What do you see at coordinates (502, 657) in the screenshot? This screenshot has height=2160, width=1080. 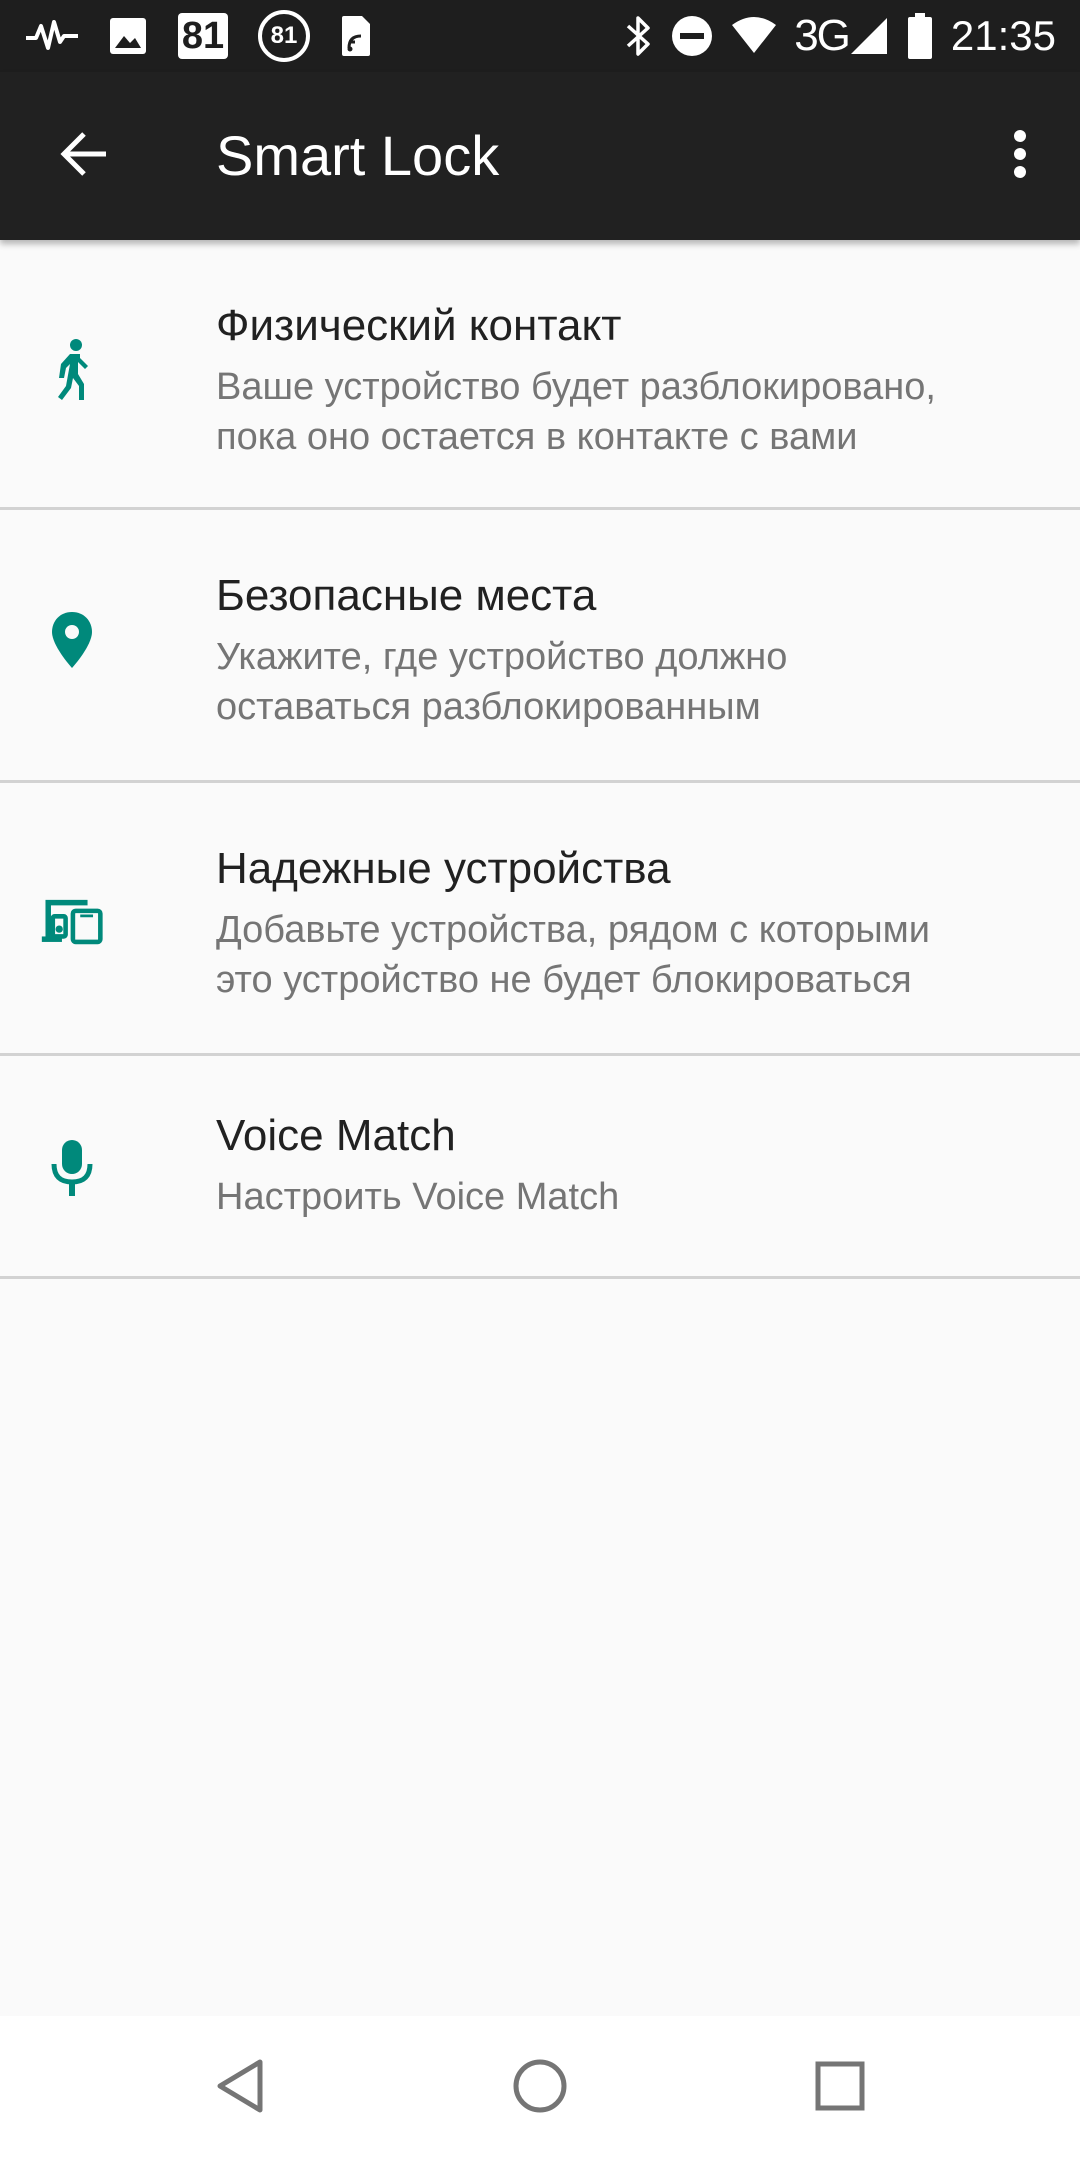 I see `item-summary-line: Укажите, где устройство должно` at bounding box center [502, 657].